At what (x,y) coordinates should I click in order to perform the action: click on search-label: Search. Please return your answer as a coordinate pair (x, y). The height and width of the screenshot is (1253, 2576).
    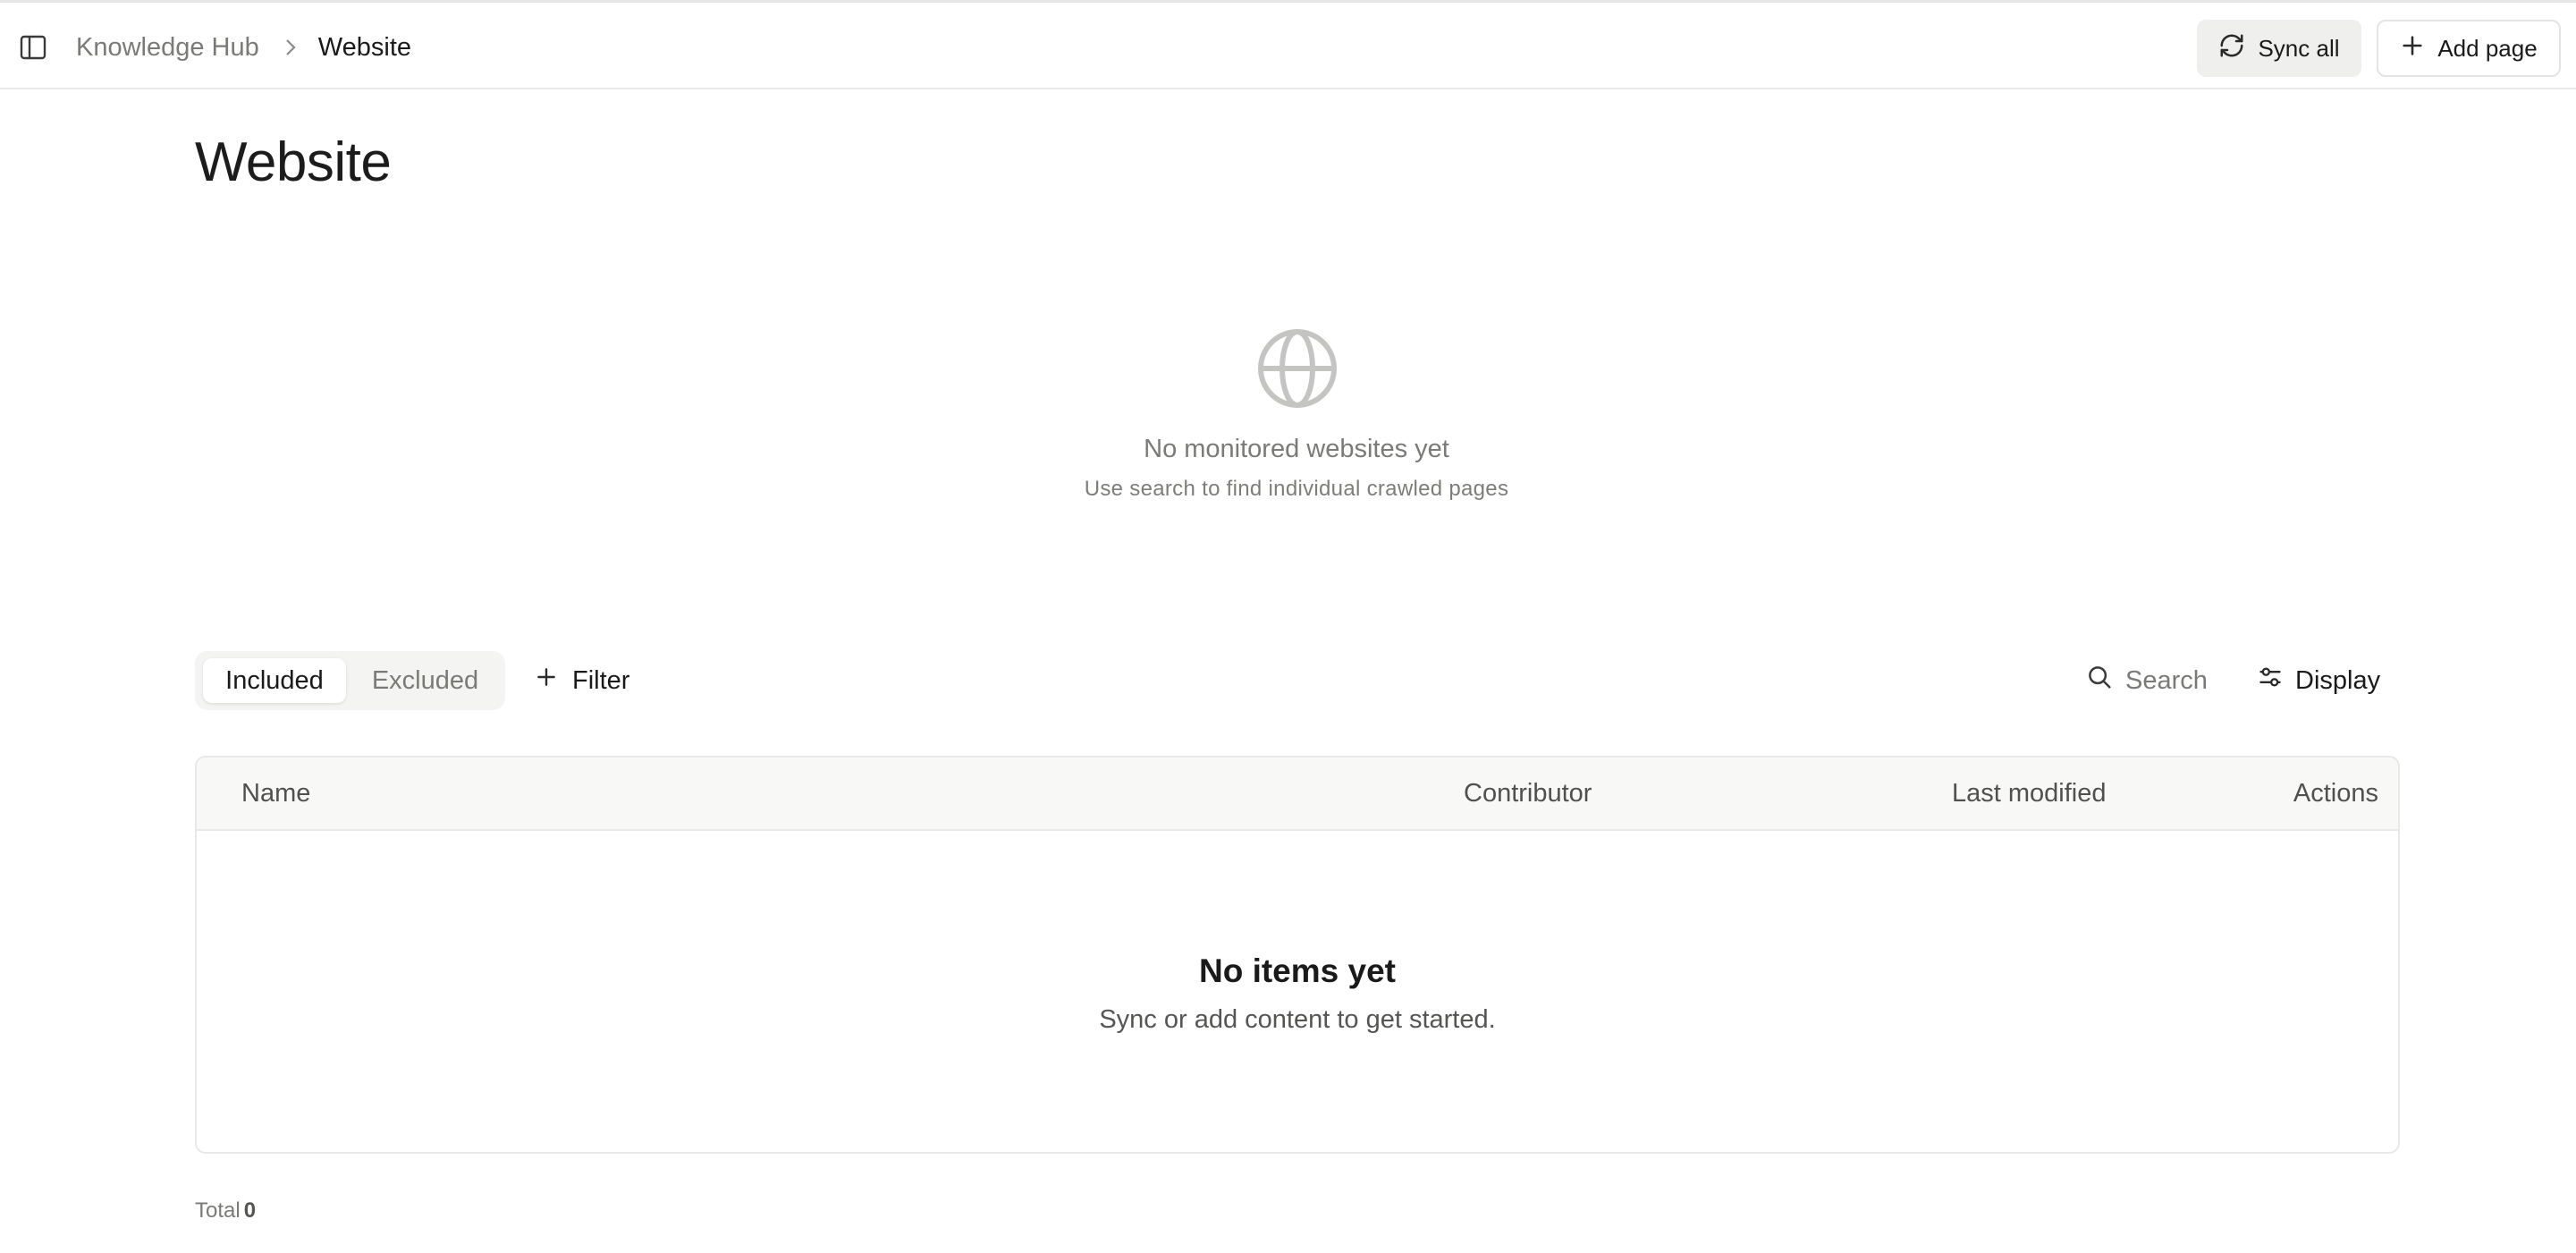
    Looking at the image, I should click on (2166, 680).